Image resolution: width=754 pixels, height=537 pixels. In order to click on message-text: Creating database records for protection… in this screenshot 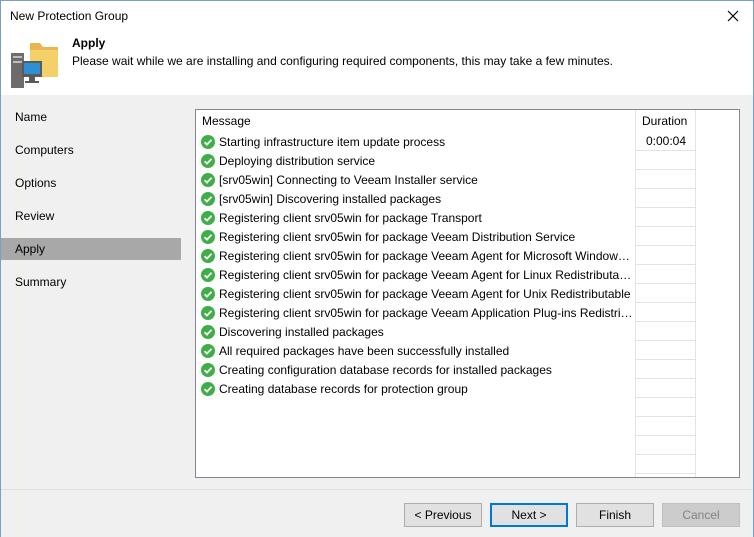, I will do `click(343, 388)`.